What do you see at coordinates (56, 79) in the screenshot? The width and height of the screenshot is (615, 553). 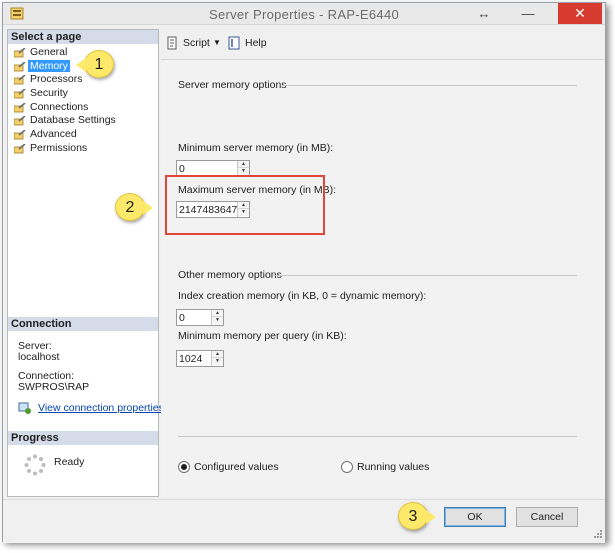 I see `page-item-label: Processors` at bounding box center [56, 79].